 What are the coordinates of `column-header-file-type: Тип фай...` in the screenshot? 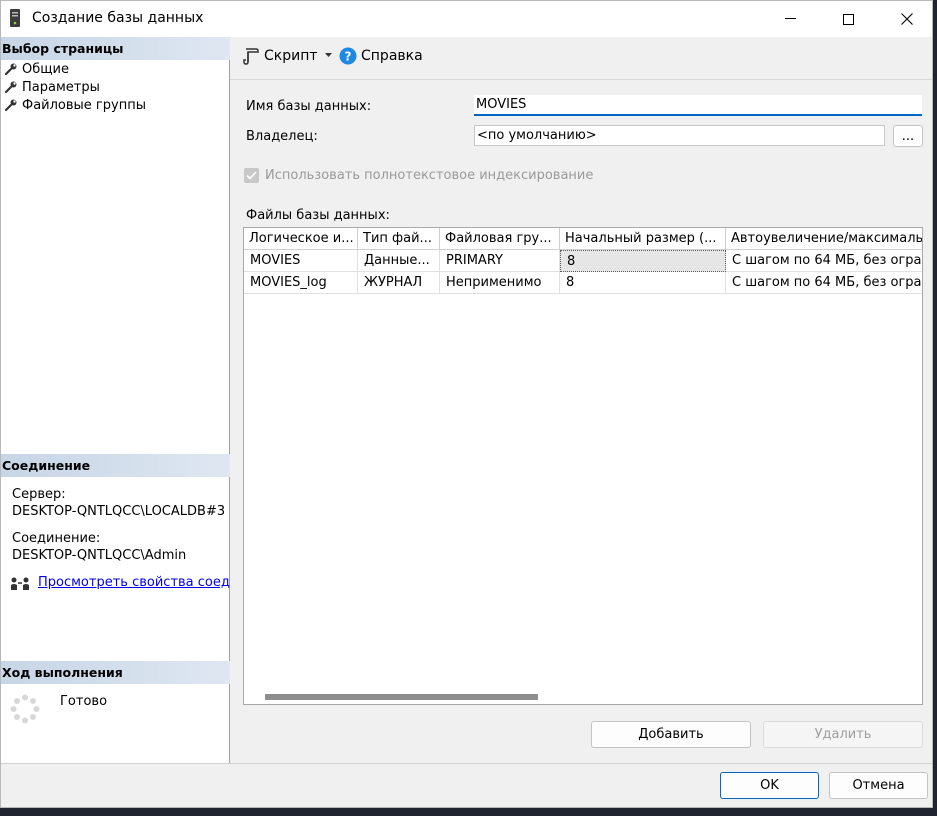 It's located at (399, 239).